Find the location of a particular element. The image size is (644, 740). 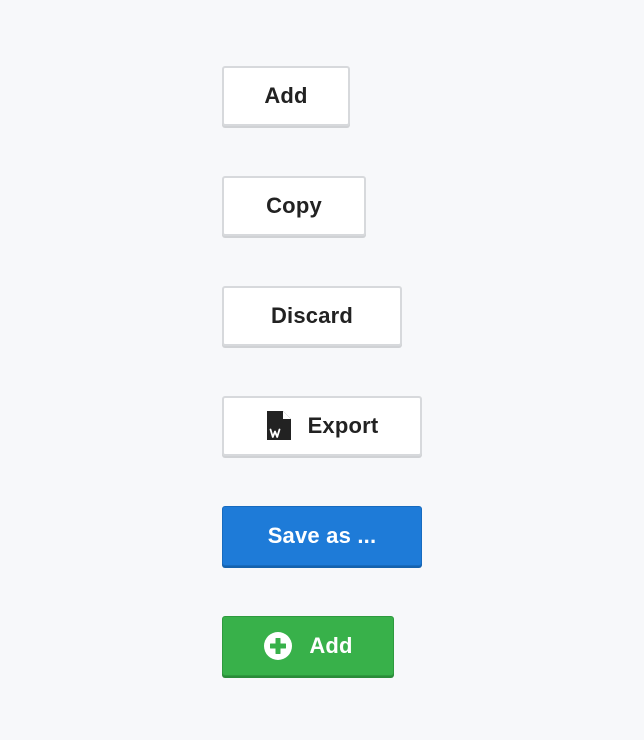

copy-button-label: Copy is located at coordinates (294, 205).